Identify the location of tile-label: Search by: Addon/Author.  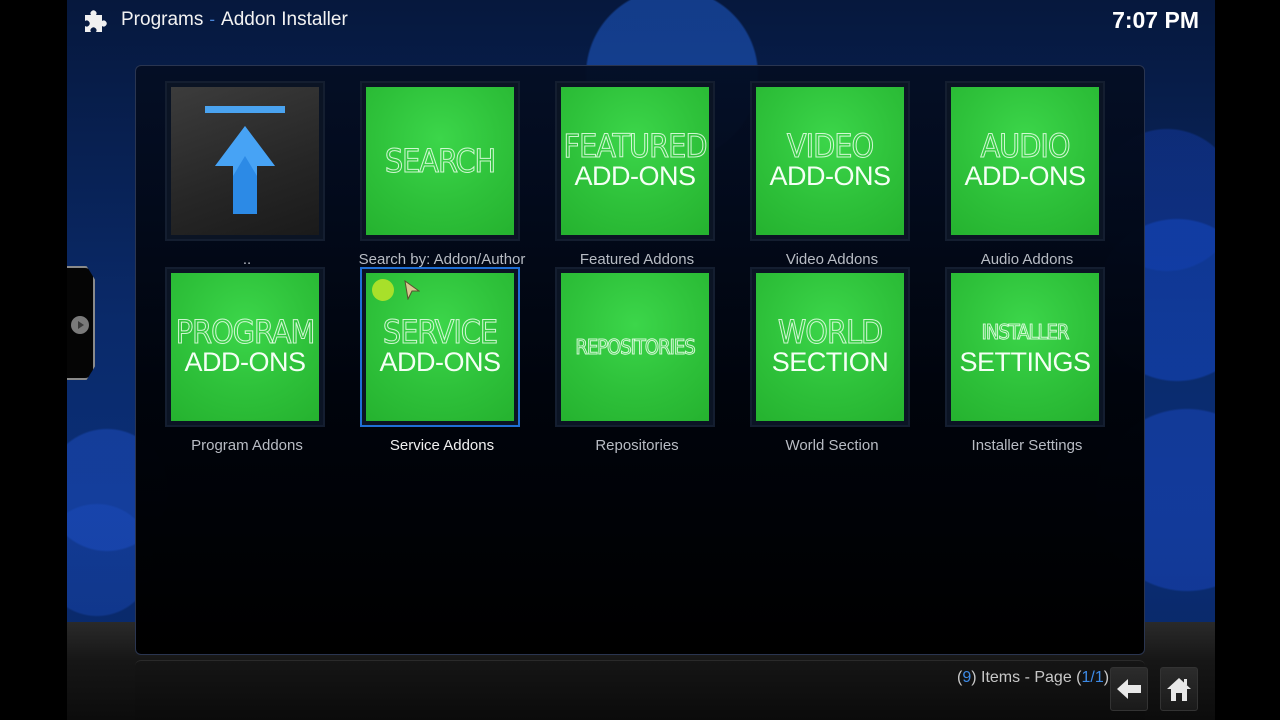
(442, 259).